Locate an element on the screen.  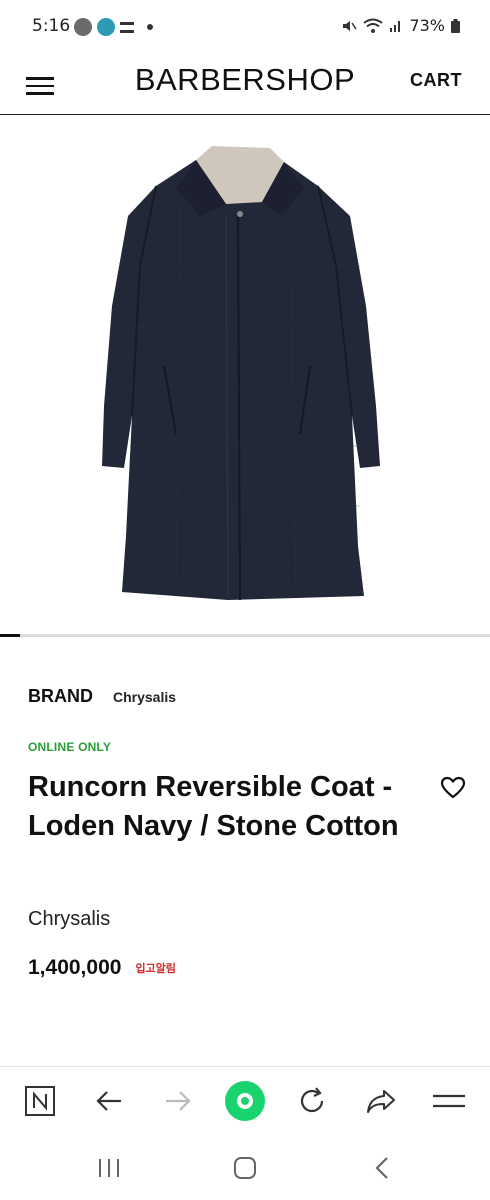
heart-icon is located at coordinates (453, 788).